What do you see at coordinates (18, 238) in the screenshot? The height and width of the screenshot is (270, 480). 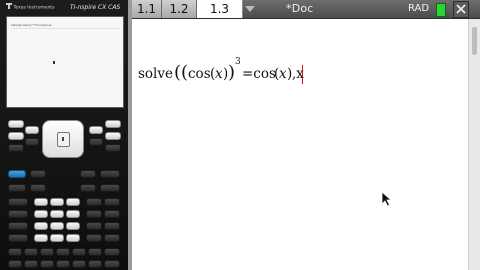 I see `key-comma` at bounding box center [18, 238].